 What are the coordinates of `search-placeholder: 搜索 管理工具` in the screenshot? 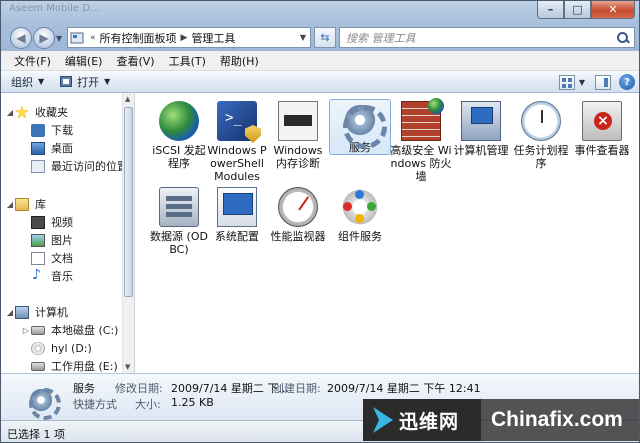 It's located at (381, 38).